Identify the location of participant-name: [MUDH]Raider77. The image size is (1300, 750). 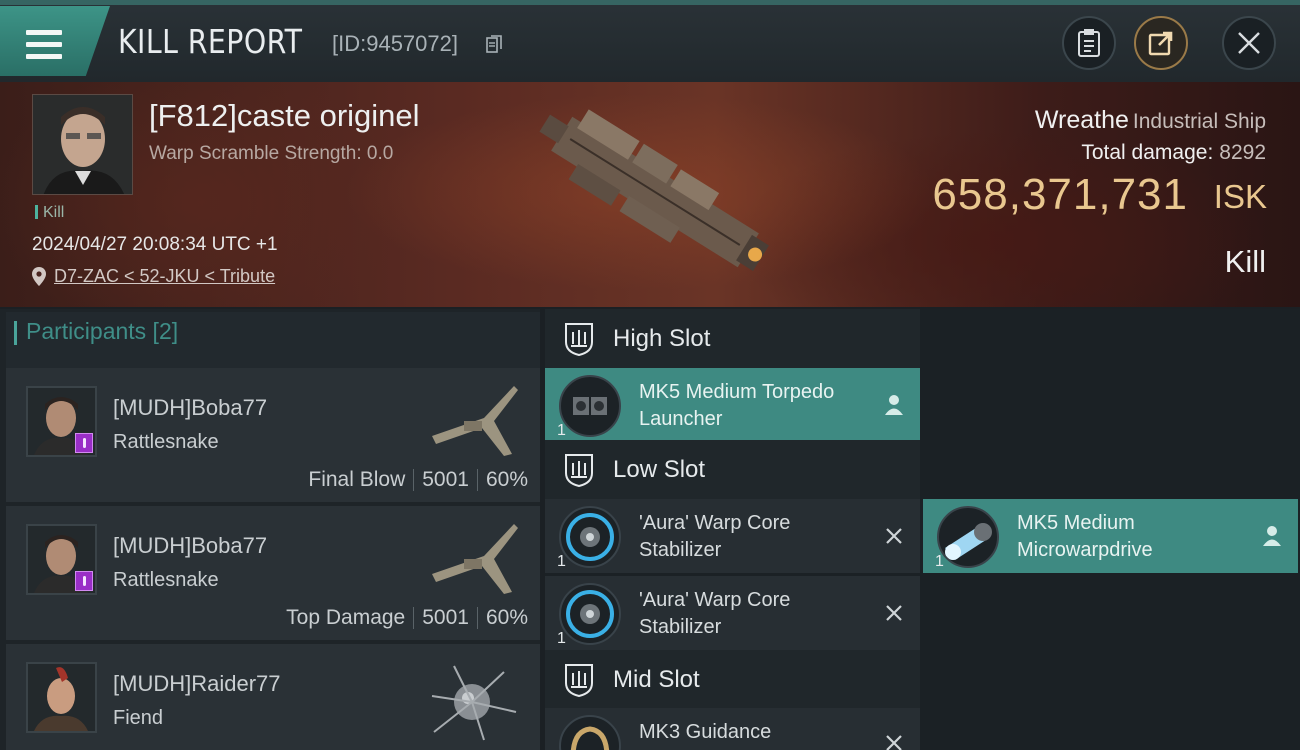
(197, 684).